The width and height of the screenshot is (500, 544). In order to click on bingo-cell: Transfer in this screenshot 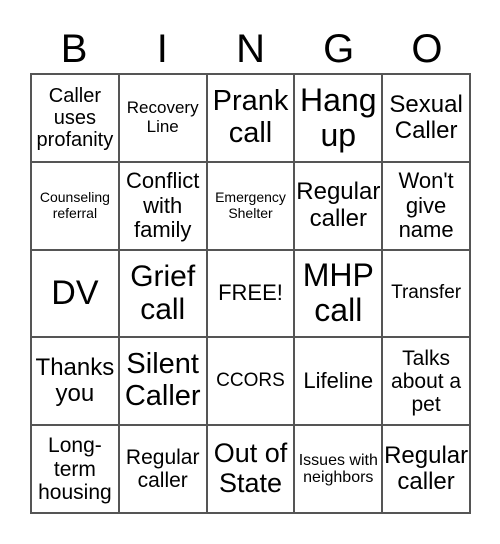, I will do `click(426, 293)`.